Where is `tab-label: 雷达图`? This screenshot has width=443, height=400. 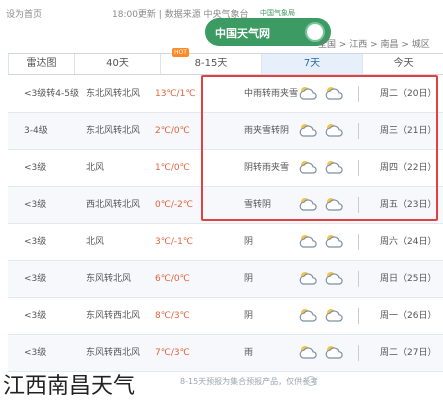 tab-label: 雷达图 is located at coordinates (41, 63).